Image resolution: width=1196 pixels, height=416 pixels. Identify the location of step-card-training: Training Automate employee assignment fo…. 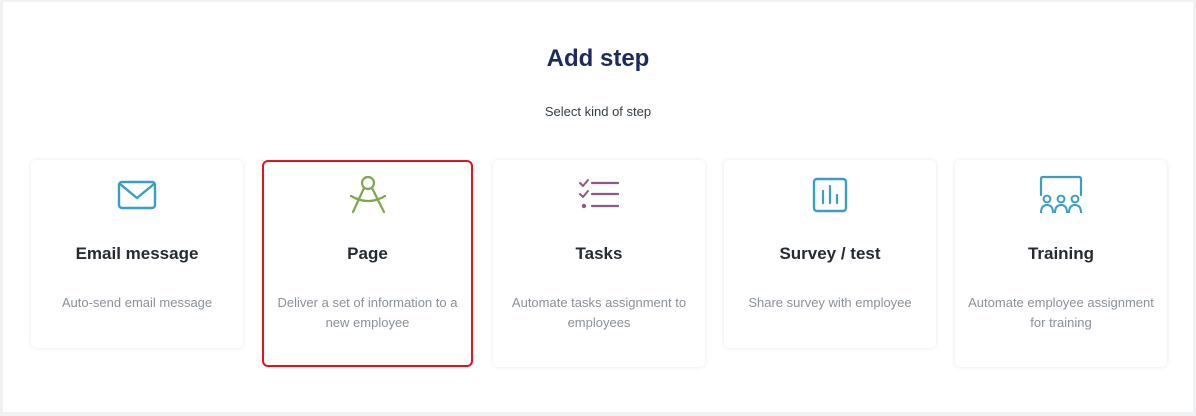
(1061, 263).